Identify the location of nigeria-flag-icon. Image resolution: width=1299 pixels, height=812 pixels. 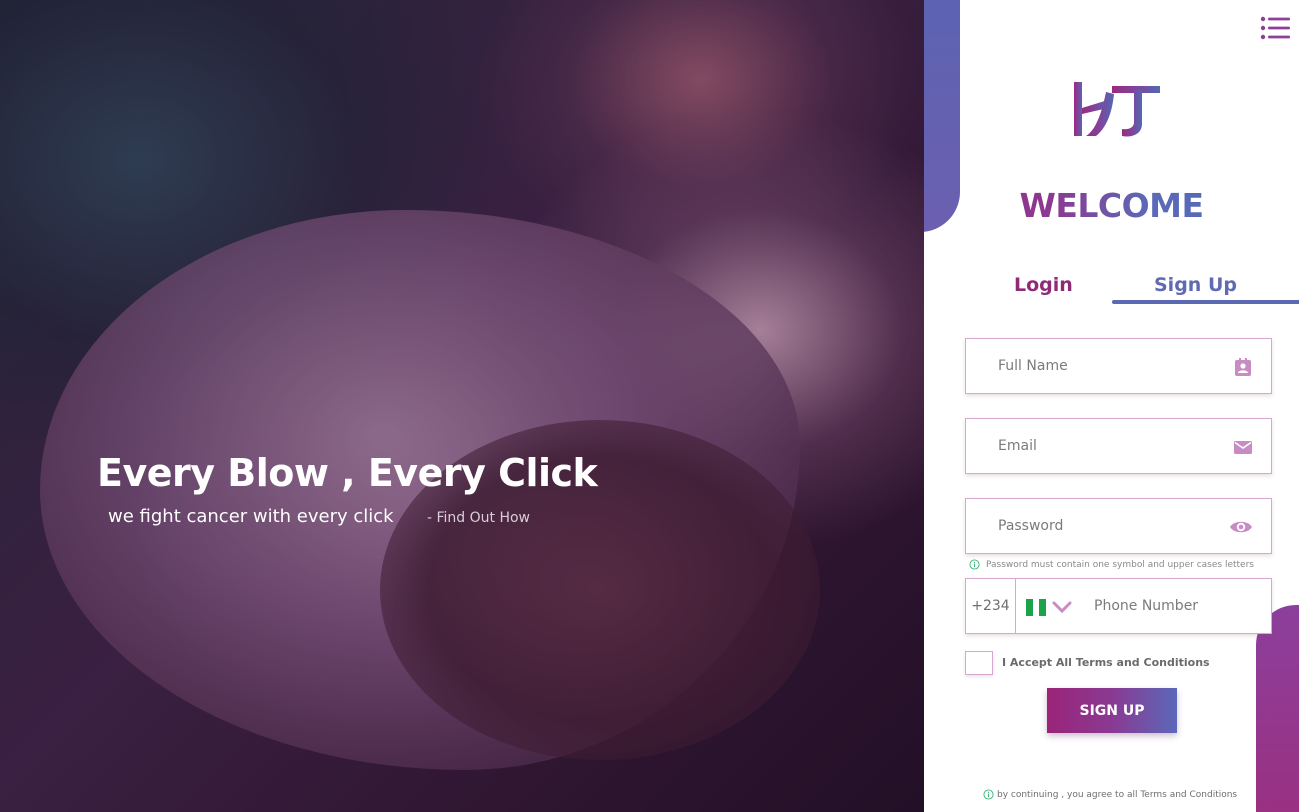
(1036, 607).